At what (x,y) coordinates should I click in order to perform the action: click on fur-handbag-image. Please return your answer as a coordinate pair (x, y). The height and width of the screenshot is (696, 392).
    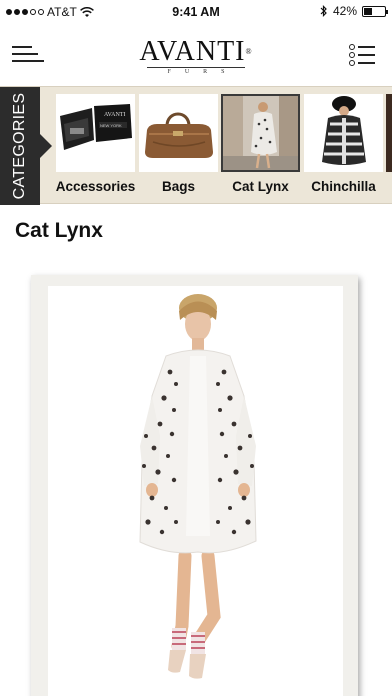
    Looking at the image, I should click on (178, 133).